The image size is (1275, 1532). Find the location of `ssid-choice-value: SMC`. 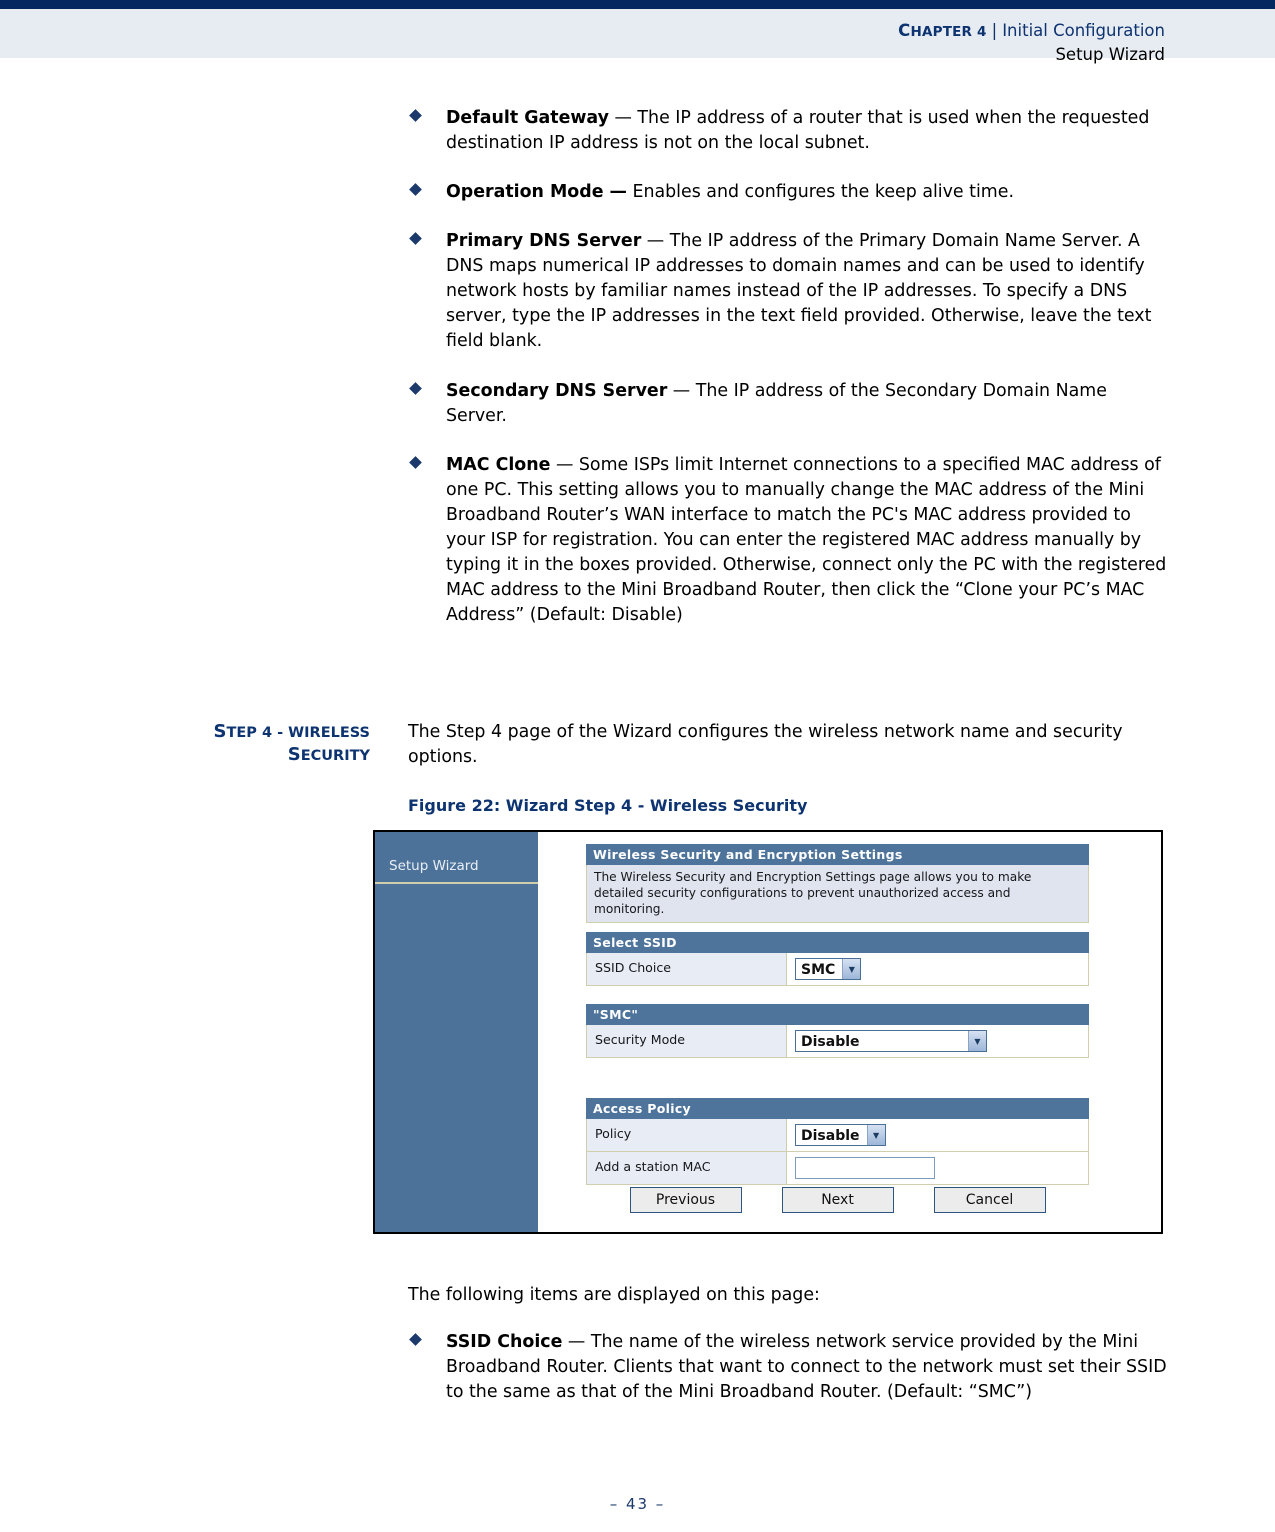

ssid-choice-value: SMC is located at coordinates (818, 969).